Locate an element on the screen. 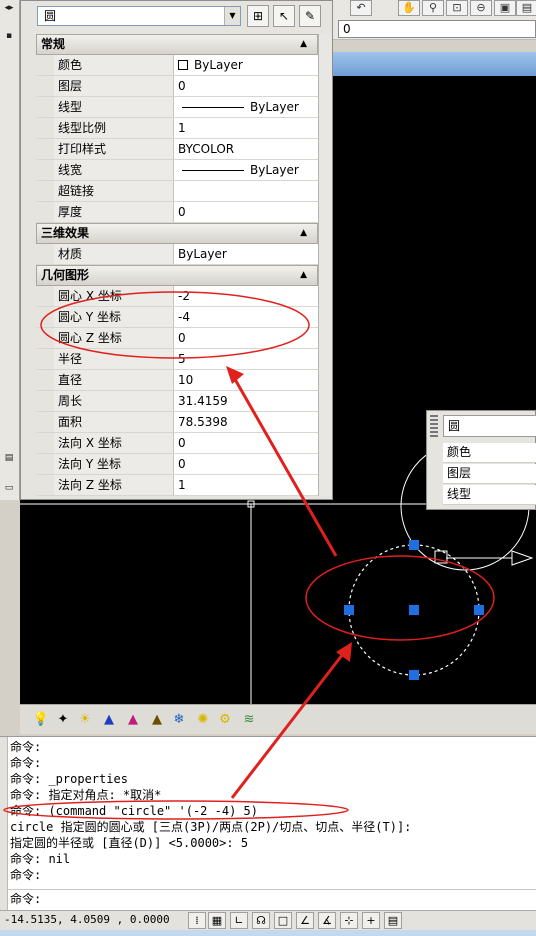 The image size is (536, 936). side-icon-2: ▭ is located at coordinates (9, 488).